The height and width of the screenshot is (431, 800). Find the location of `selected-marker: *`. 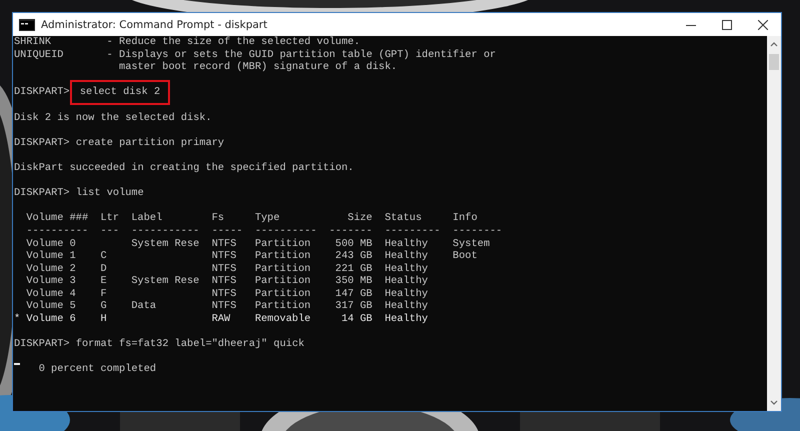

selected-marker: * is located at coordinates (18, 319).